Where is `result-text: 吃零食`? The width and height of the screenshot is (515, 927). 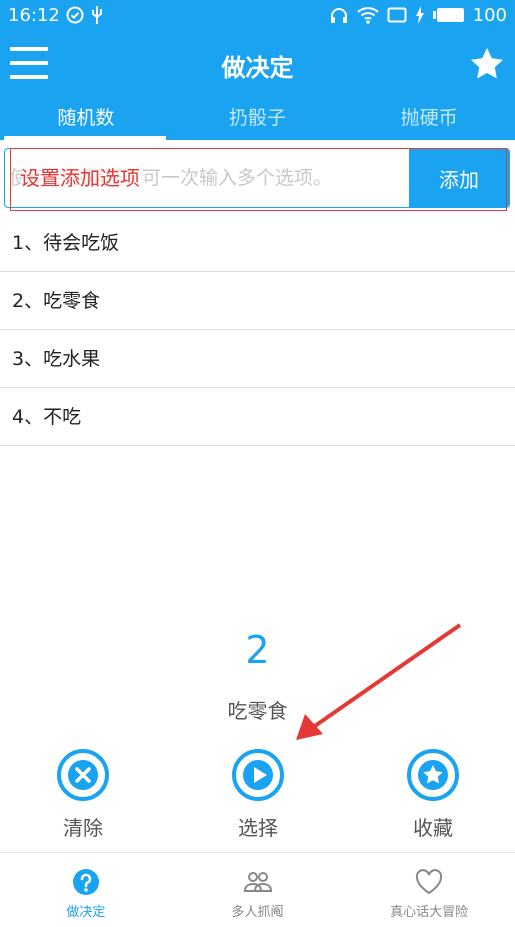 result-text: 吃零食 is located at coordinates (257, 711).